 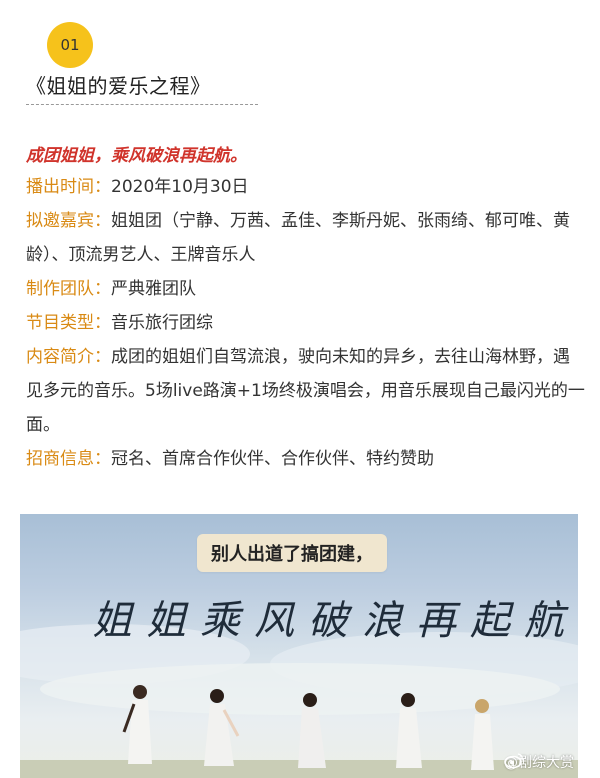 I want to click on info-value: 严典雅团队, so click(x=153, y=289).